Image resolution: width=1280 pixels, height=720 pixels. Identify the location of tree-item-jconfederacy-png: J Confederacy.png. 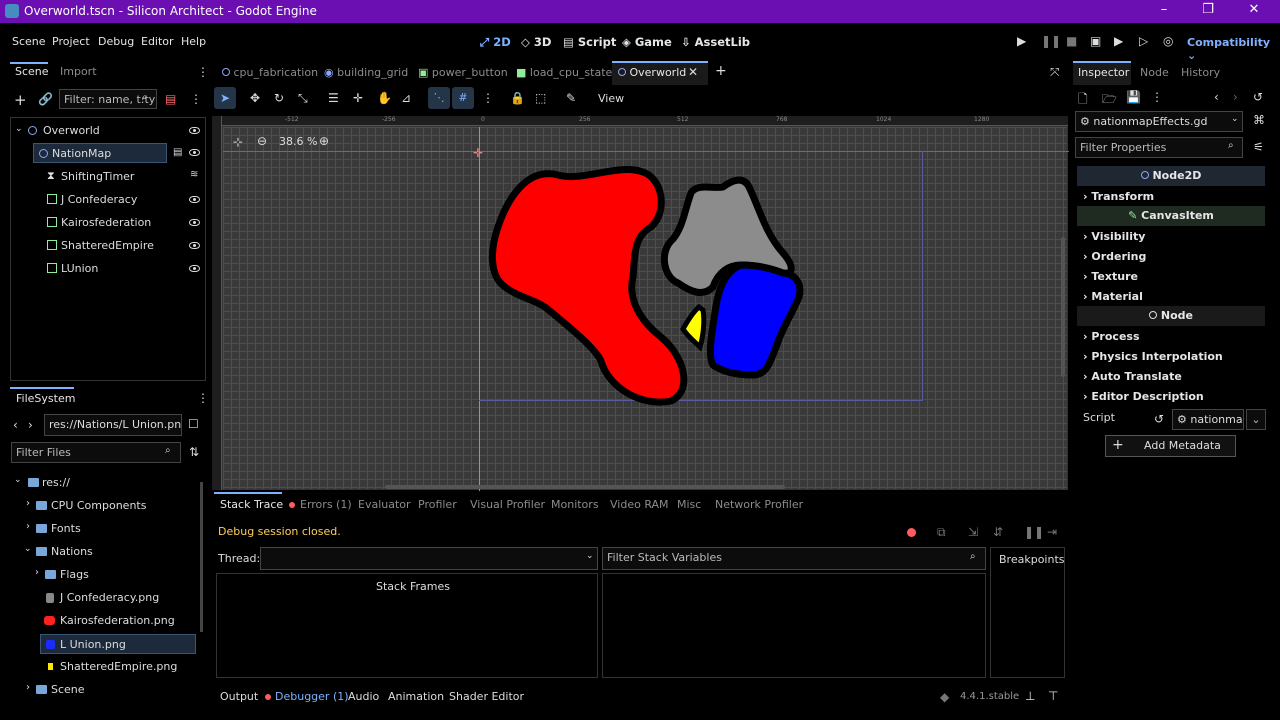
(103, 598).